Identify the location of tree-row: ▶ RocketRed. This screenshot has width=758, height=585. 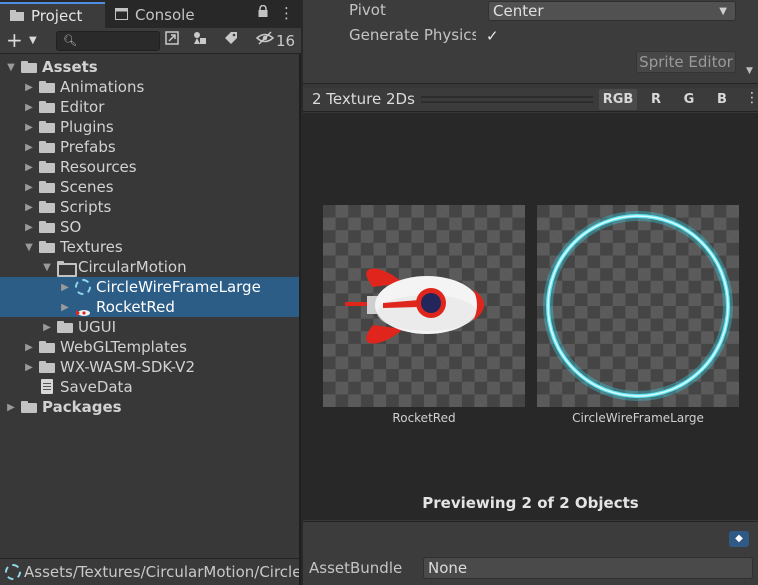
(149, 307).